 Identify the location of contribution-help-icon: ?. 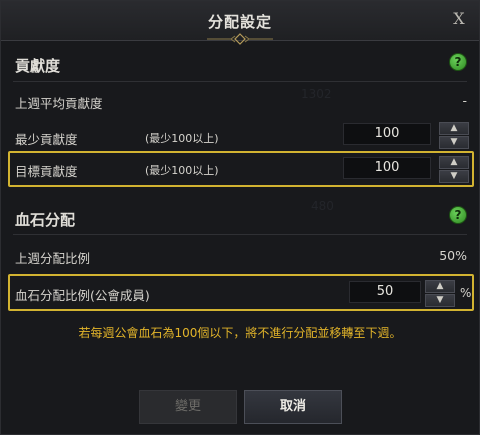
(458, 62).